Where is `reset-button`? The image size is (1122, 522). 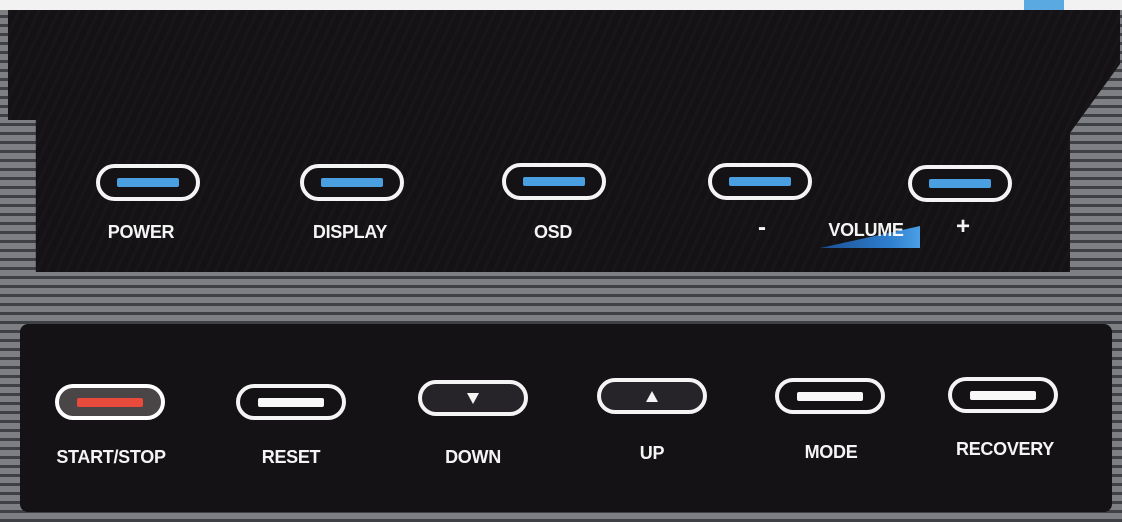
reset-button is located at coordinates (291, 402).